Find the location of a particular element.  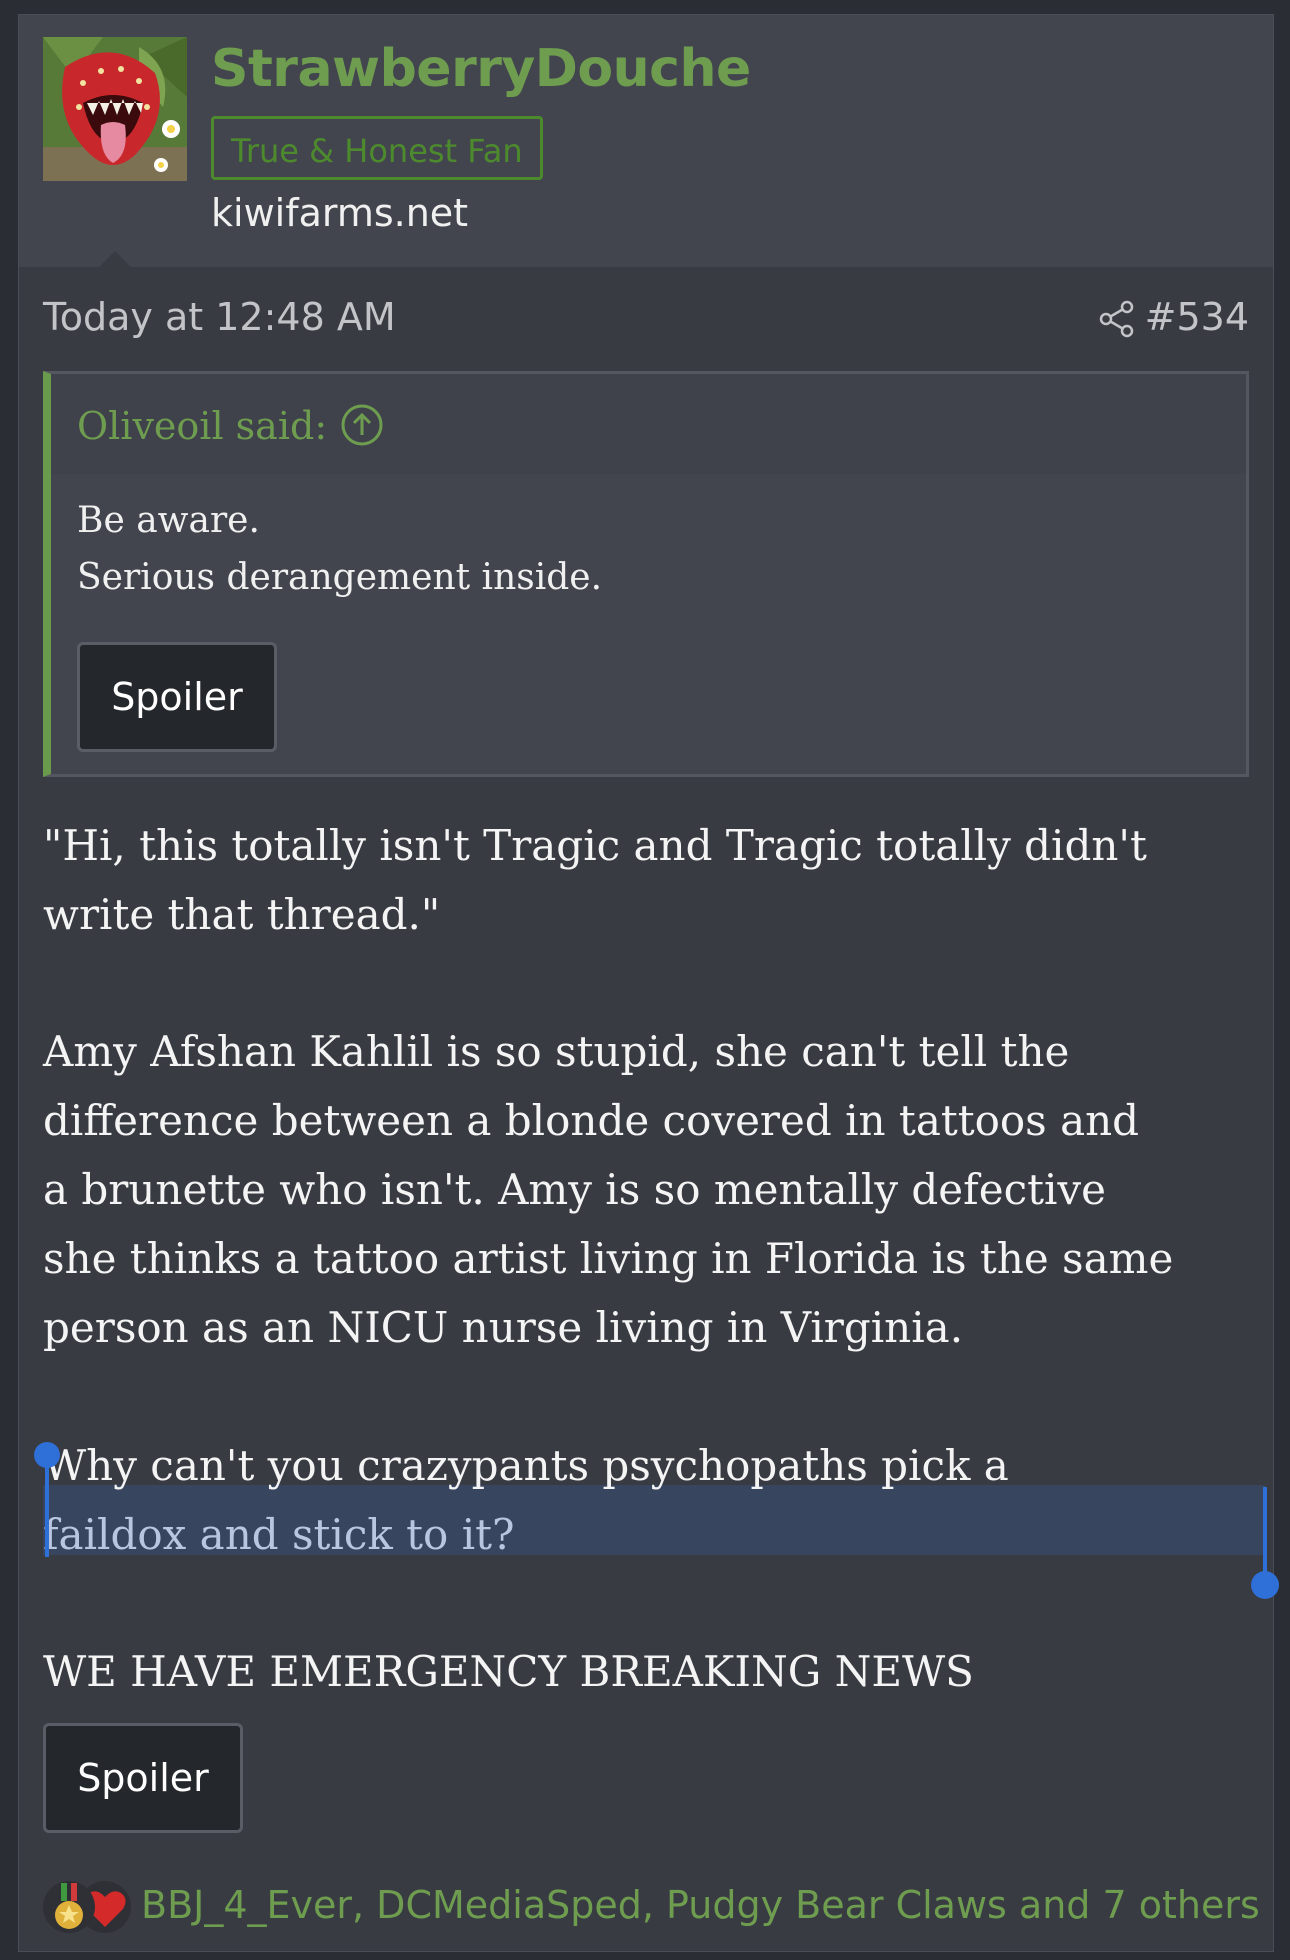

selection-start-handle is located at coordinates (47, 1499).